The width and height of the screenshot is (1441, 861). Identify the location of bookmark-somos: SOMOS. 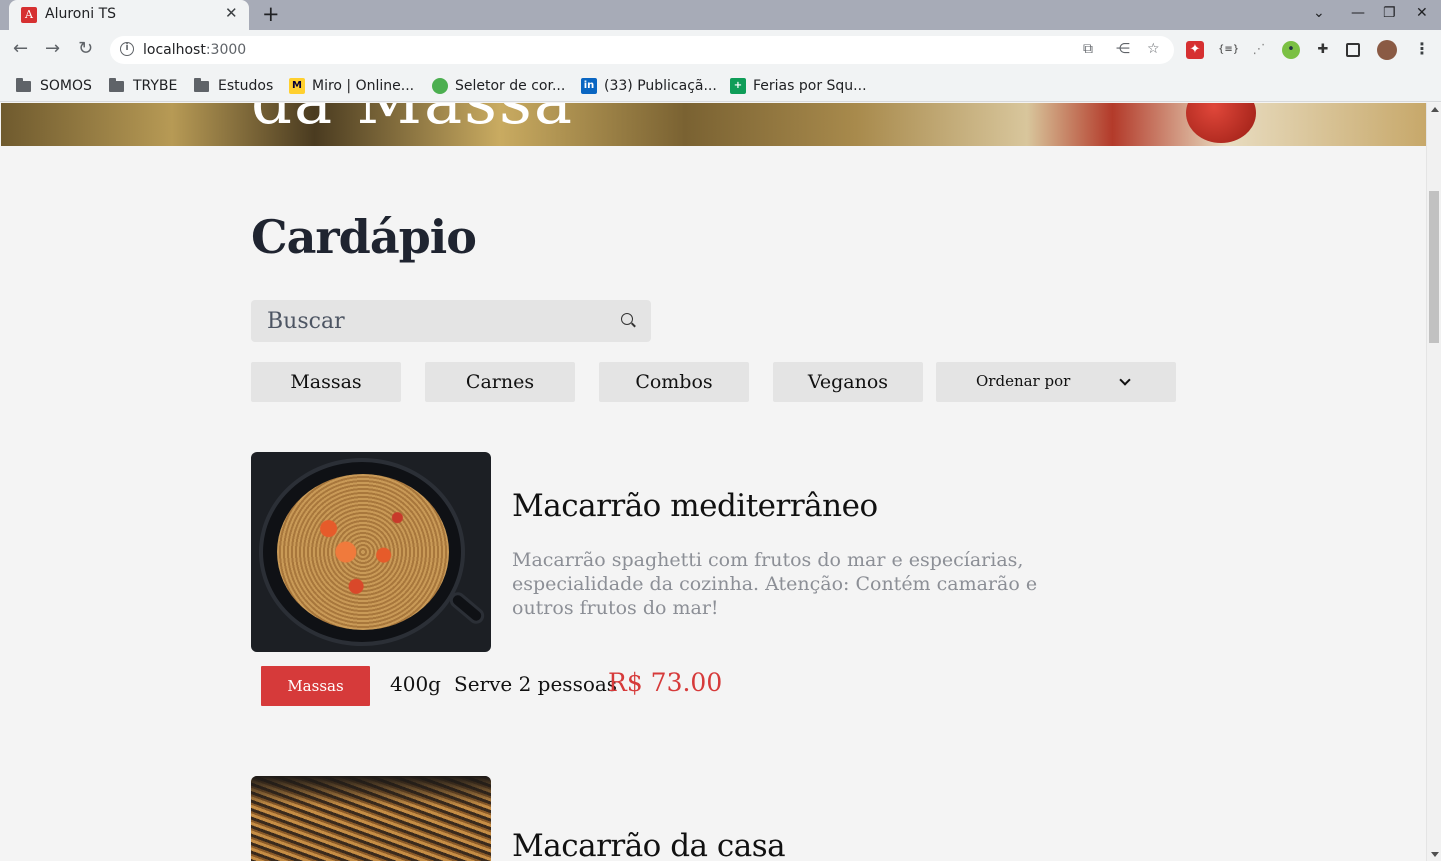
(54, 86).